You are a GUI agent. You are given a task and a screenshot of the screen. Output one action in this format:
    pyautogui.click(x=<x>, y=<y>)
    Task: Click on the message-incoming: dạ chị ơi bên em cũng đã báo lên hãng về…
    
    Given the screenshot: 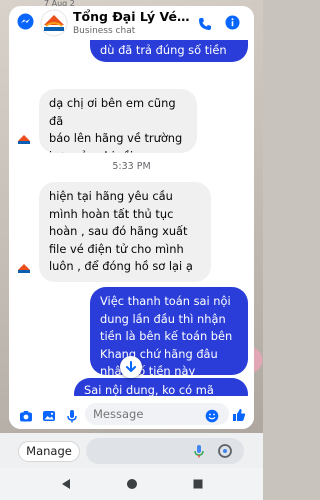 What is the action you would take?
    pyautogui.click(x=118, y=121)
    